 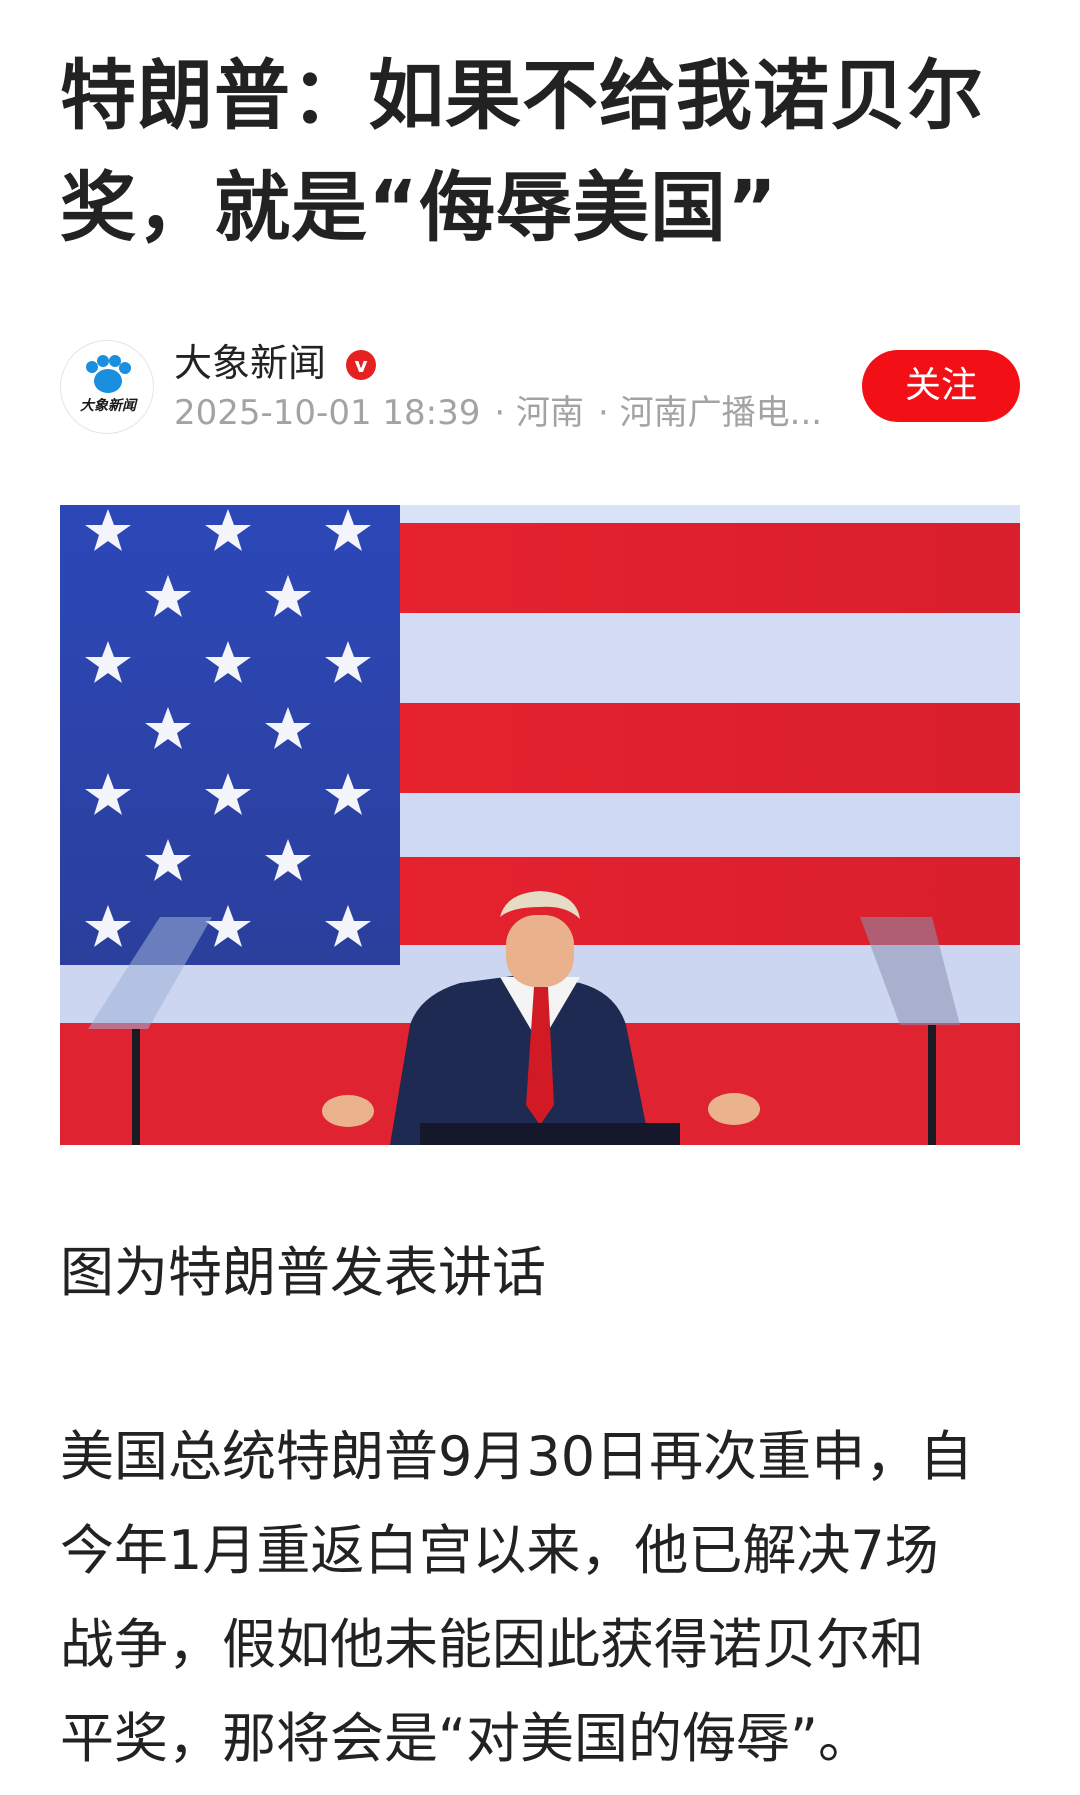 What do you see at coordinates (466, 1738) in the screenshot?
I see `body-line: 平奖，那将会是“对美国的侮辱”。` at bounding box center [466, 1738].